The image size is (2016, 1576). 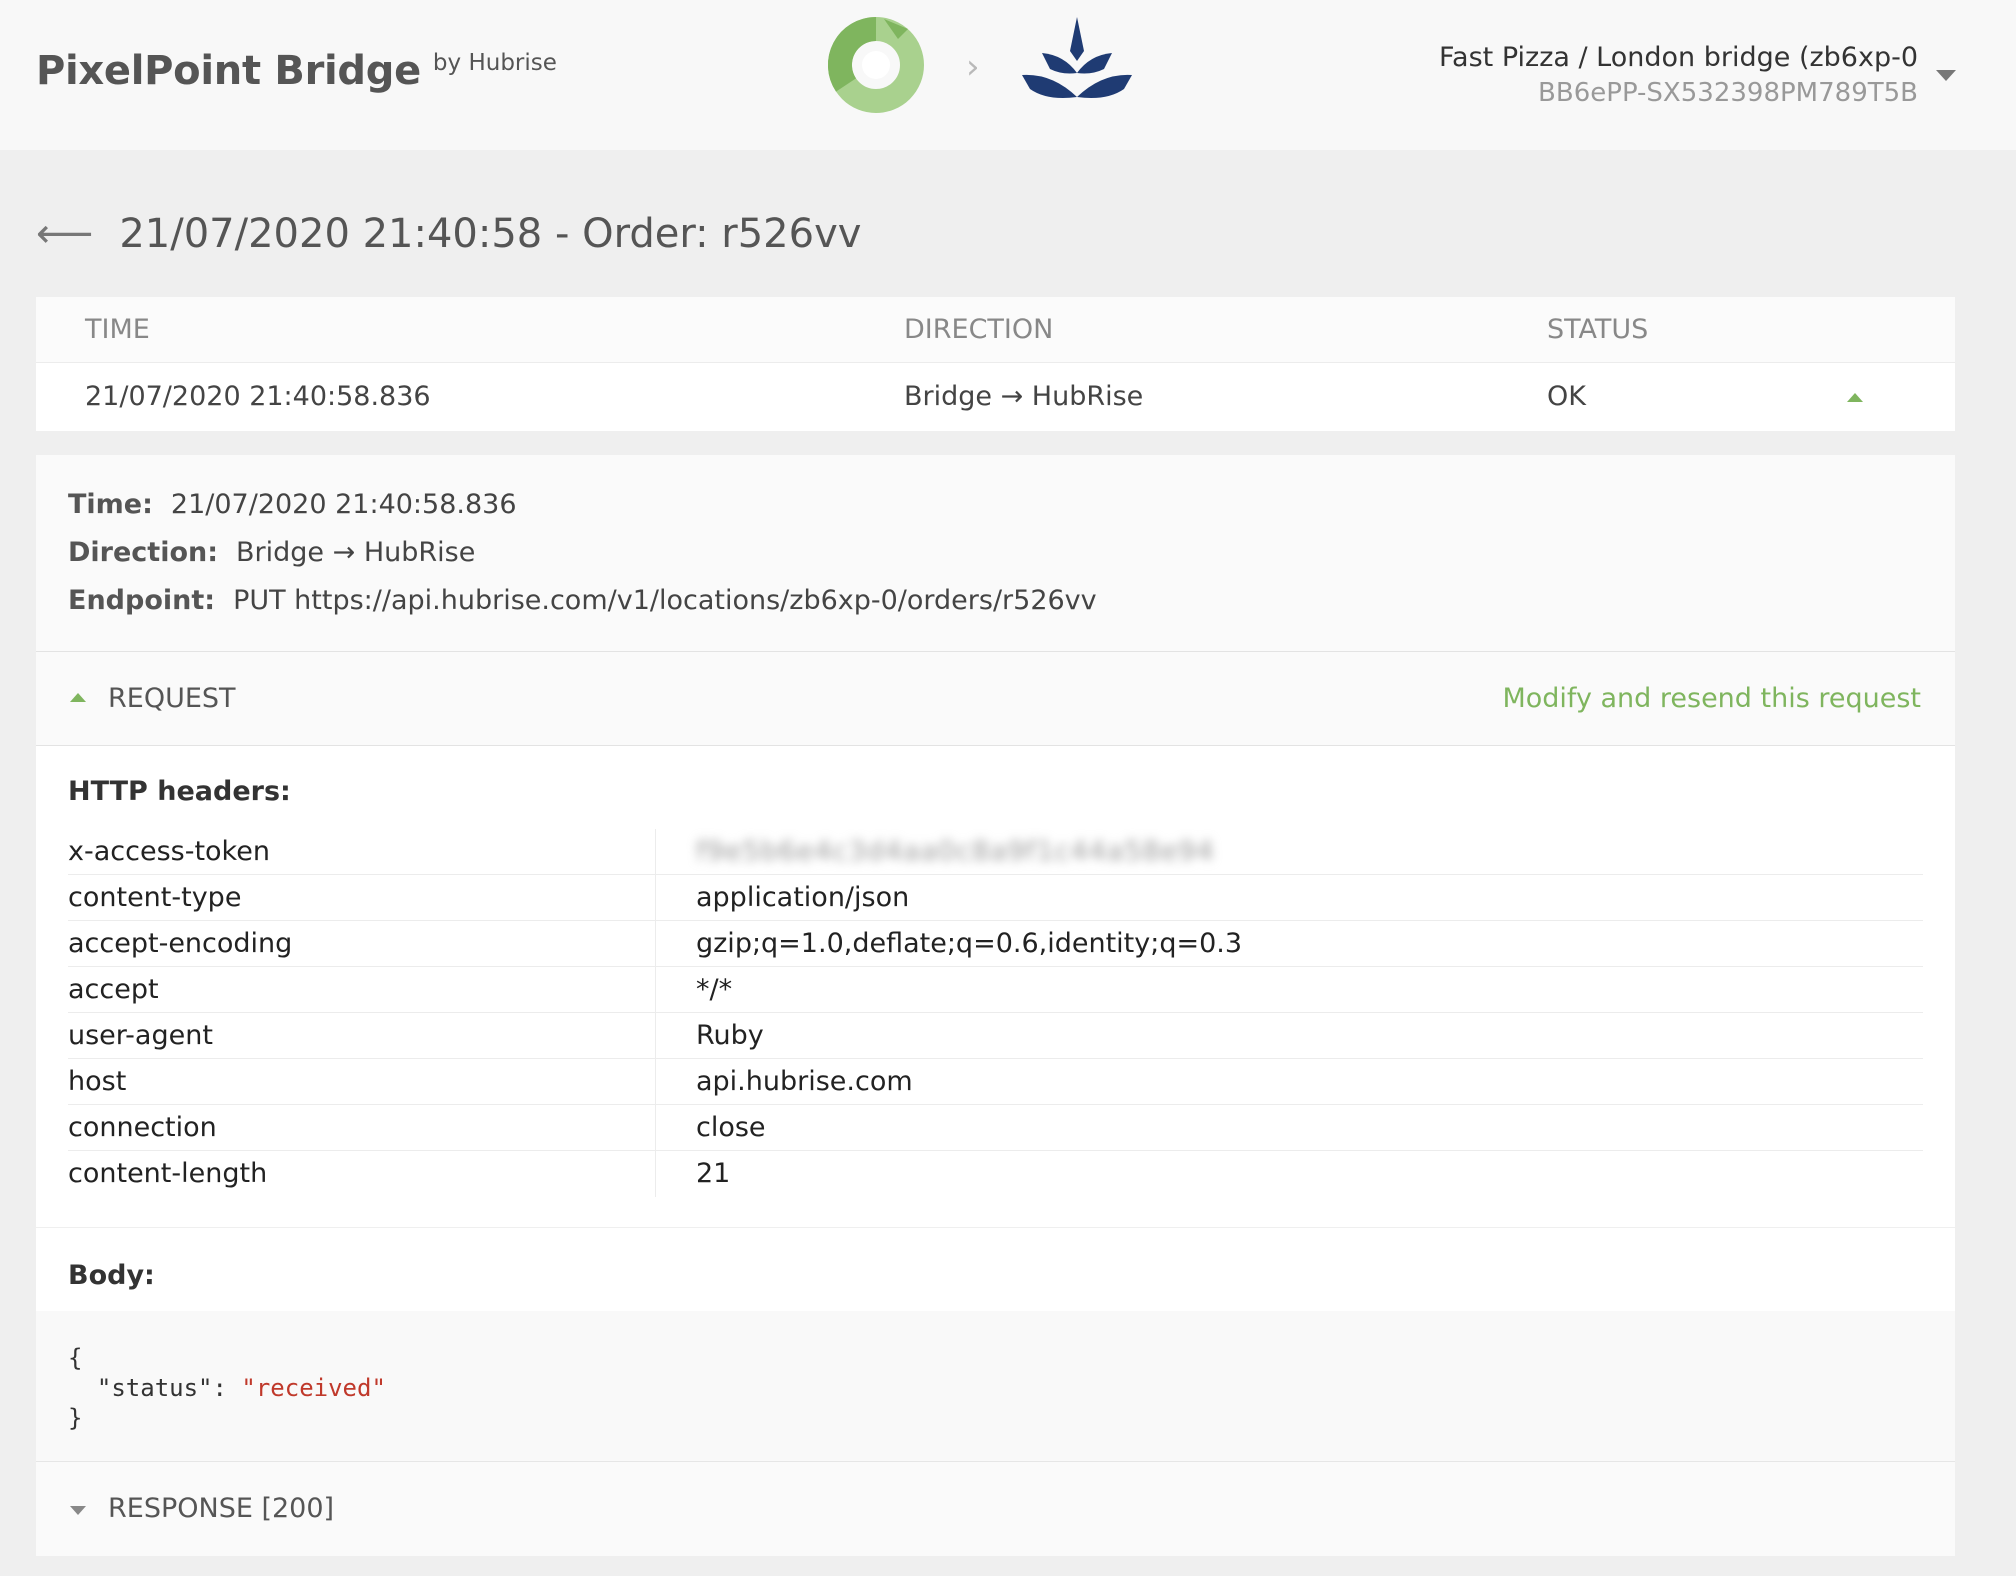 I want to click on request-section-header: REQUEST Modify and resend this request, so click(x=995, y=699).